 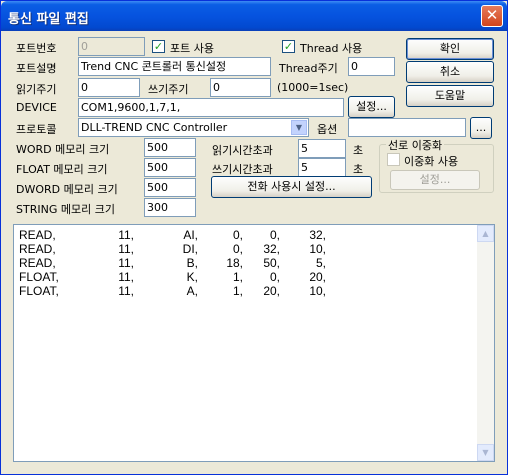 I want to click on port-no-label: 포트번호, so click(x=36, y=48).